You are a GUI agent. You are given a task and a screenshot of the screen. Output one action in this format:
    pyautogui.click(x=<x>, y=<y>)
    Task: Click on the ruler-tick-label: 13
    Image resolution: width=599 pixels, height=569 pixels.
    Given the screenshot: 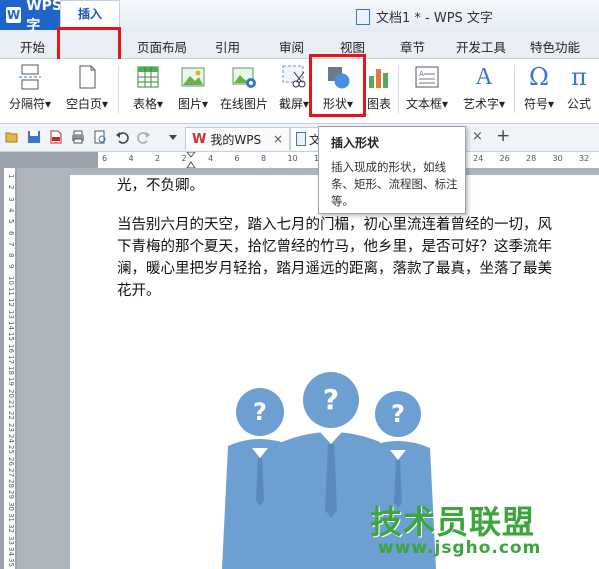 What is the action you would take?
    pyautogui.click(x=11, y=314)
    